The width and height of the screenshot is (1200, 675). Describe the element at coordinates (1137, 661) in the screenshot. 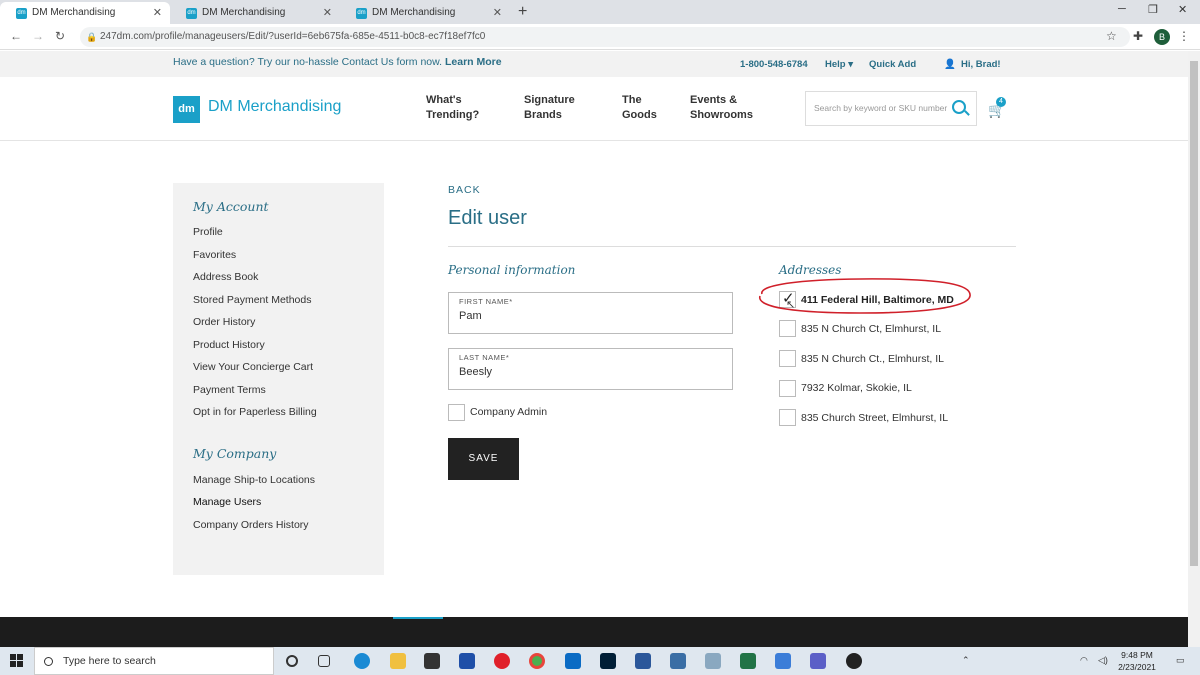

I see `taskbar-clock: 9:48 PM 2/23/2021` at that location.